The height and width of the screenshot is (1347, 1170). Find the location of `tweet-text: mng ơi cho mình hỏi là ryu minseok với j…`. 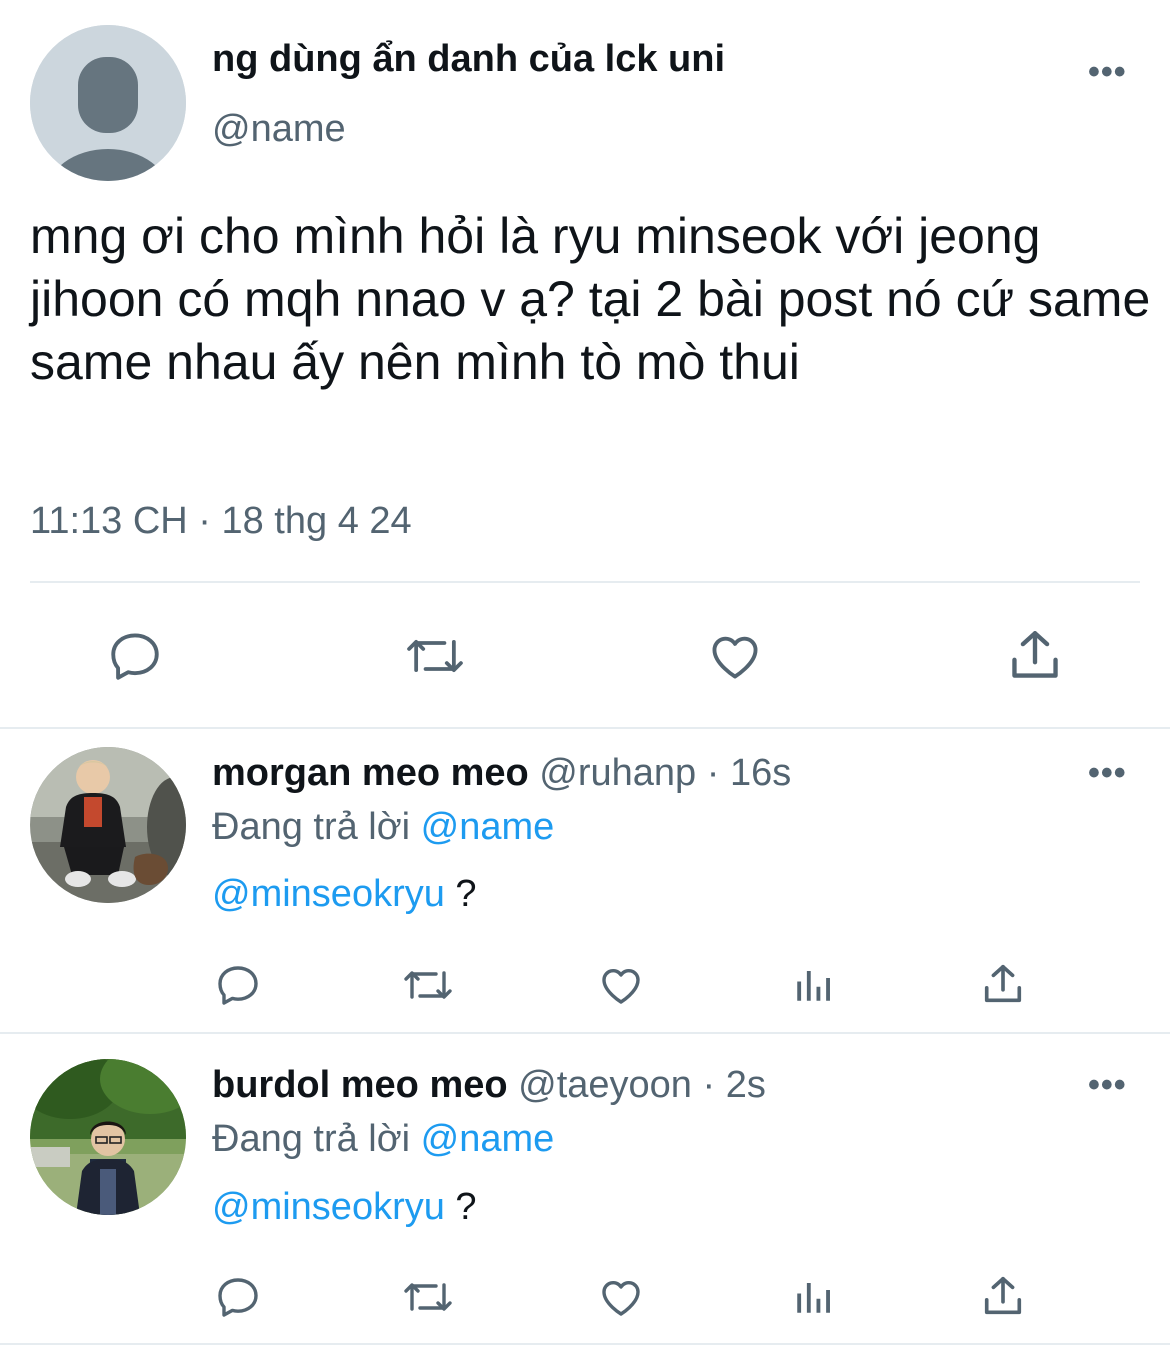

tweet-text: mng ơi cho mình hỏi là ryu minseok với j… is located at coordinates (590, 299).